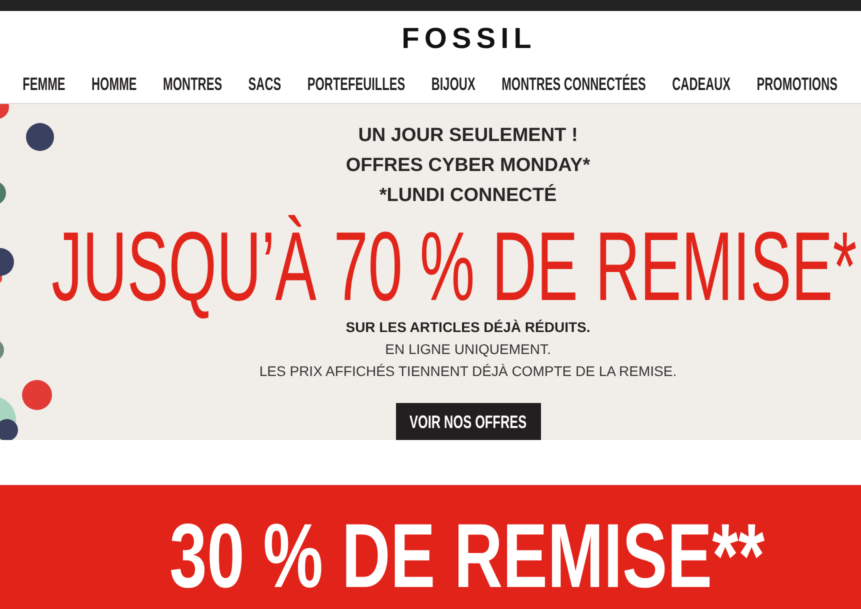 The image size is (861, 609). Describe the element at coordinates (192, 84) in the screenshot. I see `nav-link: MONTRES` at that location.